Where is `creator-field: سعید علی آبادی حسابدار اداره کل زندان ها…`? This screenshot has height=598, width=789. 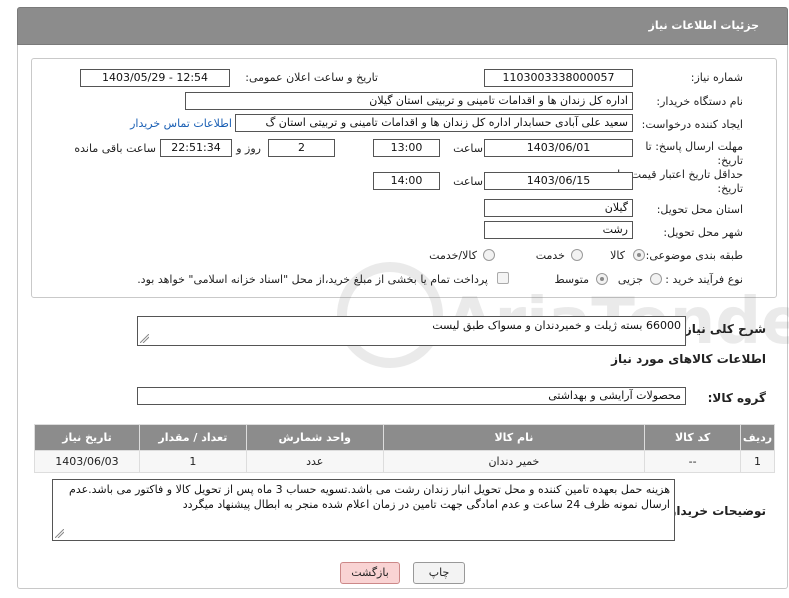
creator-field: سعید علی آبادی حسابدار اداره کل زندان ها… is located at coordinates (434, 123).